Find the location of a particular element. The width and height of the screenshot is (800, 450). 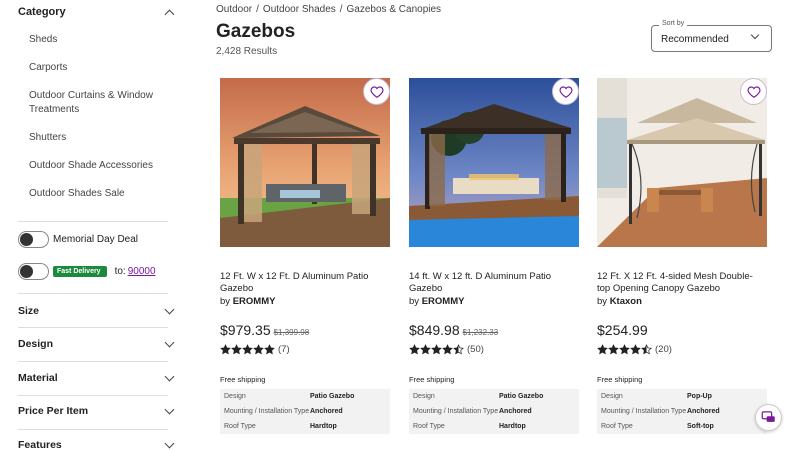

product-rating: (20) is located at coordinates (634, 349).